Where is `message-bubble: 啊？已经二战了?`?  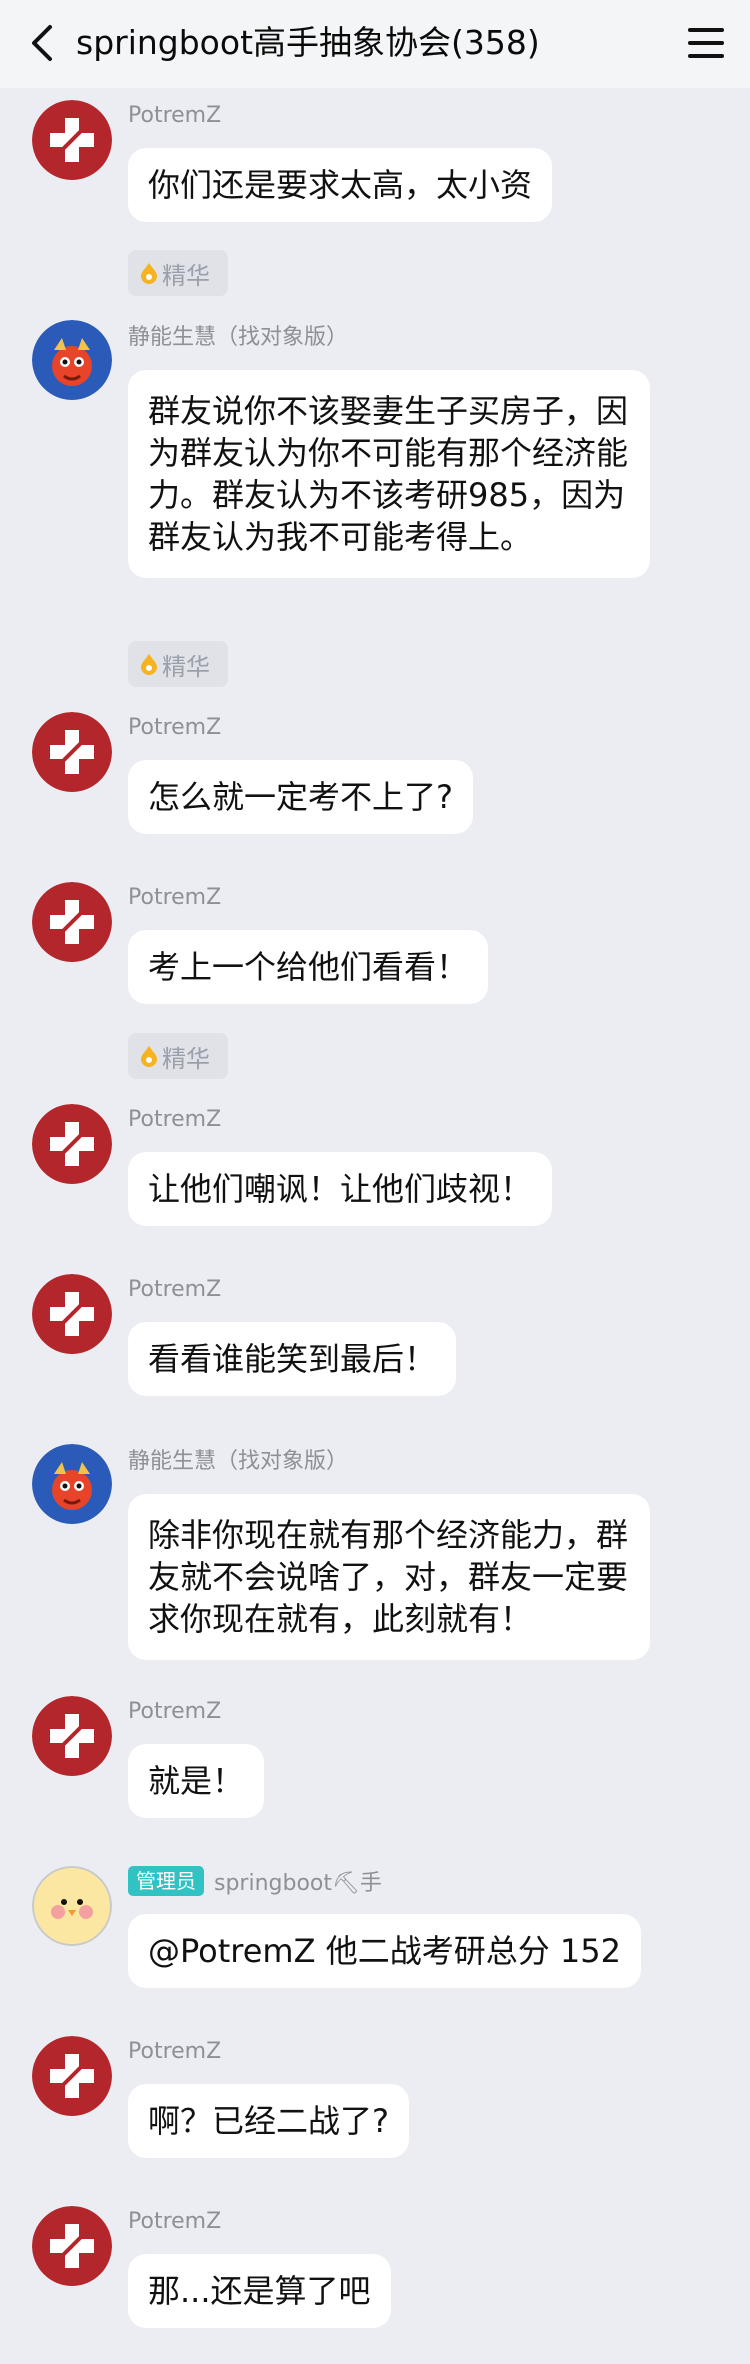 message-bubble: 啊？已经二战了? is located at coordinates (268, 2121).